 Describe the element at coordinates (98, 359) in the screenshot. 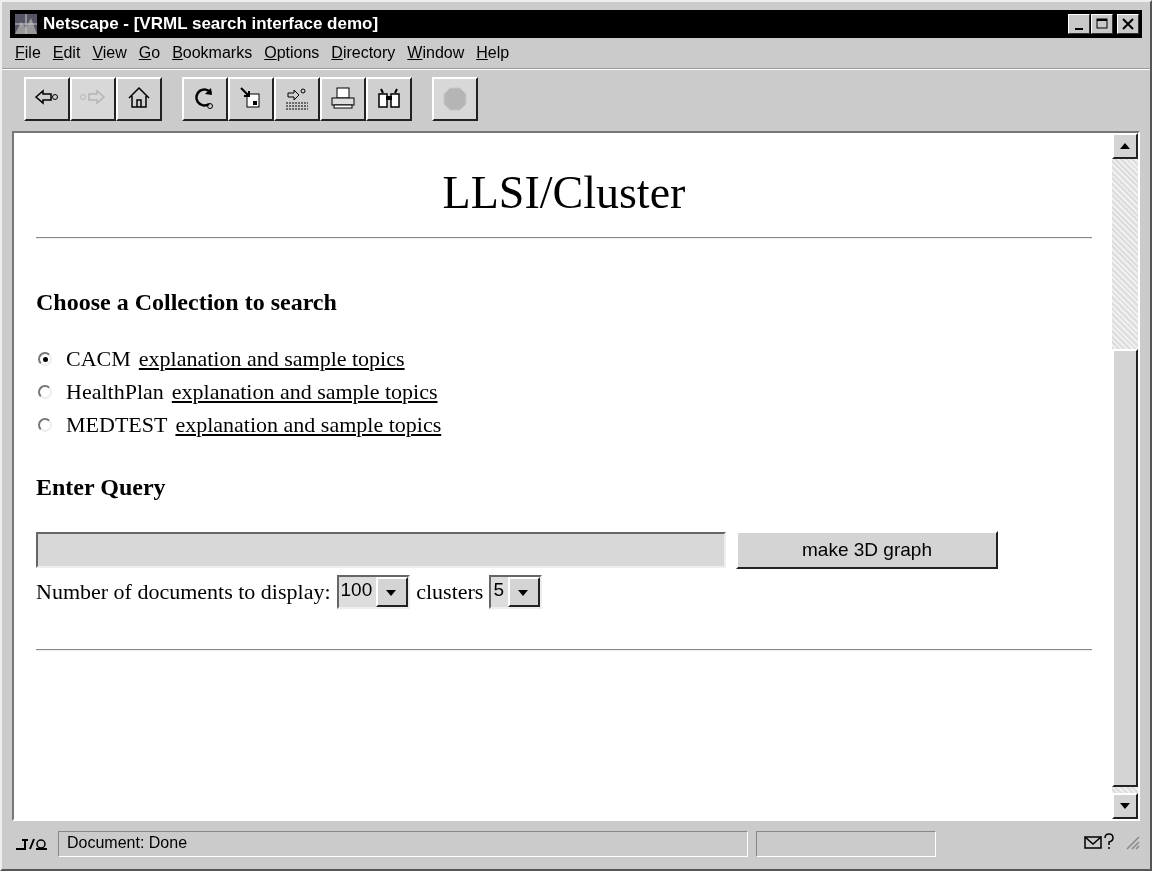

I see `radio-label: CACM` at that location.